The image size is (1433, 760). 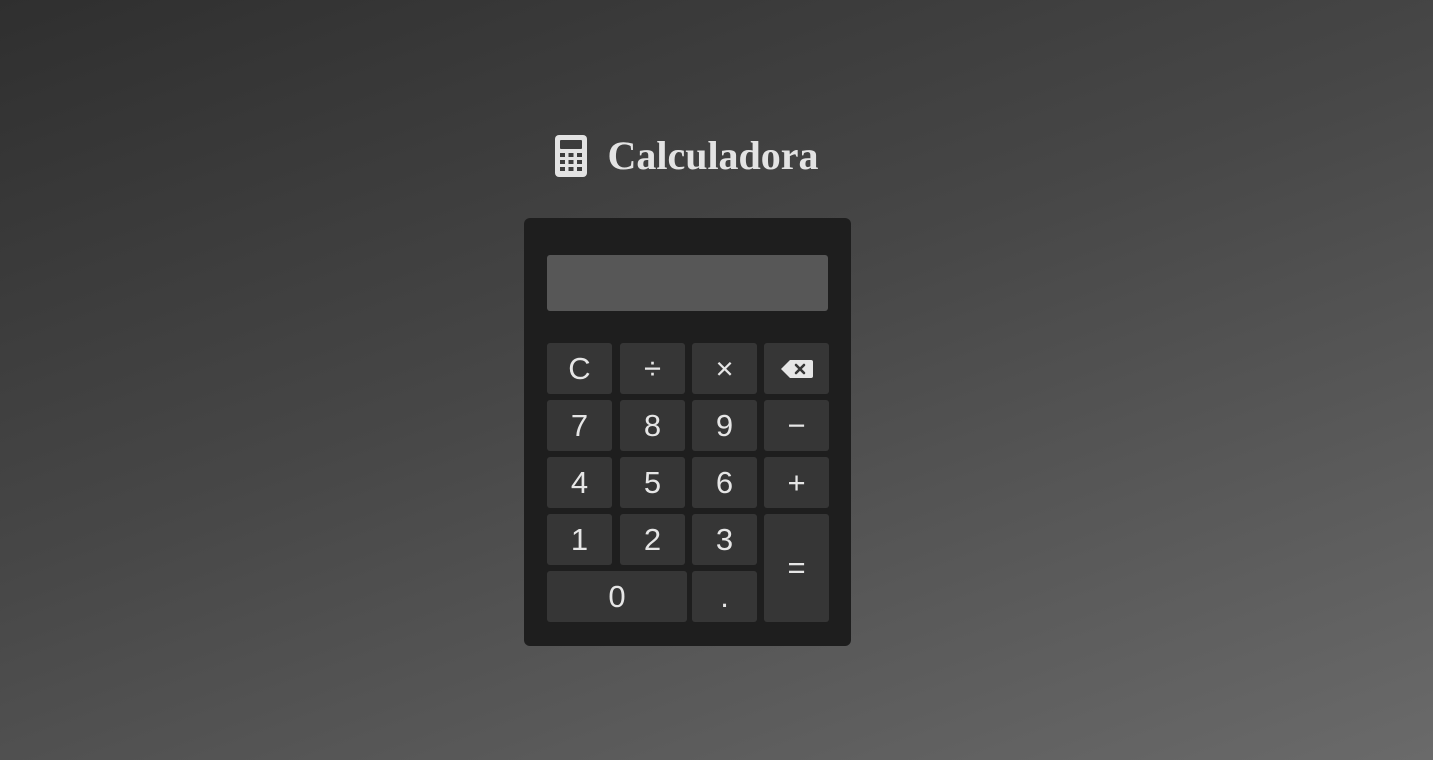 I want to click on digit-6-button: 6, so click(x=724, y=482).